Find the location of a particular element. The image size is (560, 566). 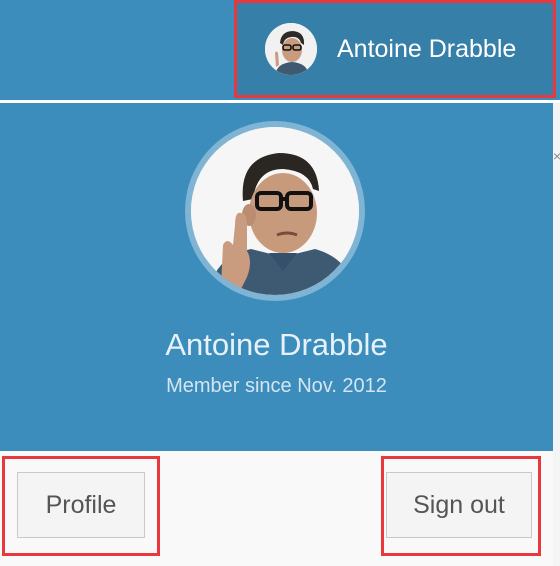

member-since-text: Member since Nov. 2012 is located at coordinates (276, 386).